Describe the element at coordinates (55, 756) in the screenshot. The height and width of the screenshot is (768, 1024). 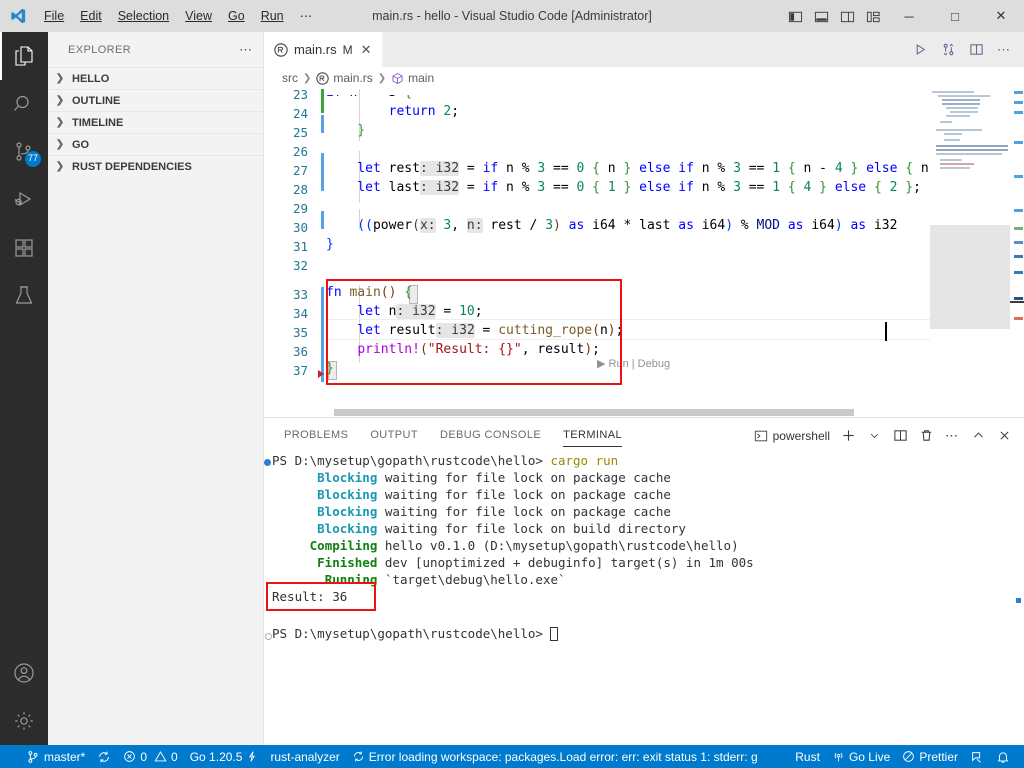
I see `status-branch: master*` at that location.